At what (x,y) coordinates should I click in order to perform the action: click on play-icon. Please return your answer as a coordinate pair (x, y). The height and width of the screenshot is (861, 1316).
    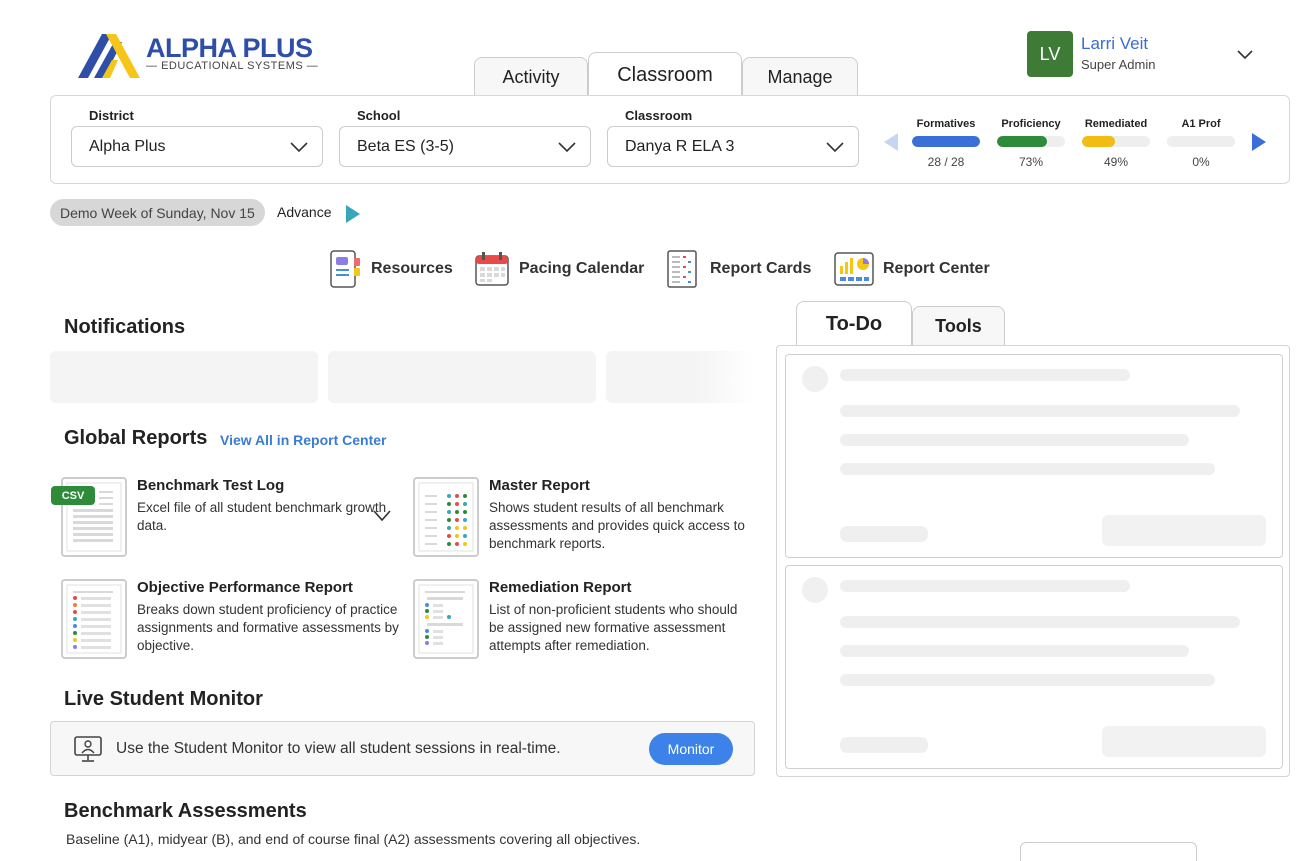
    Looking at the image, I should click on (353, 214).